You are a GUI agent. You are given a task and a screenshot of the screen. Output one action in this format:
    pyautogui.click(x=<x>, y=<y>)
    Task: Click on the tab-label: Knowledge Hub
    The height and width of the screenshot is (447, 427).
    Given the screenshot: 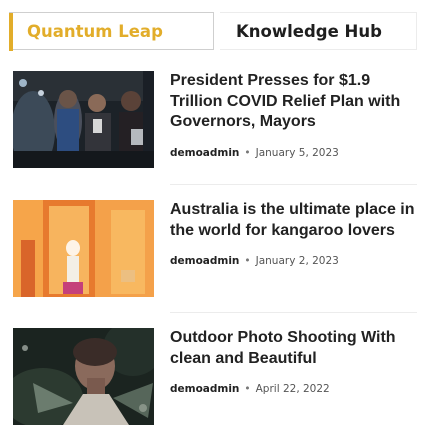 What is the action you would take?
    pyautogui.click(x=309, y=31)
    